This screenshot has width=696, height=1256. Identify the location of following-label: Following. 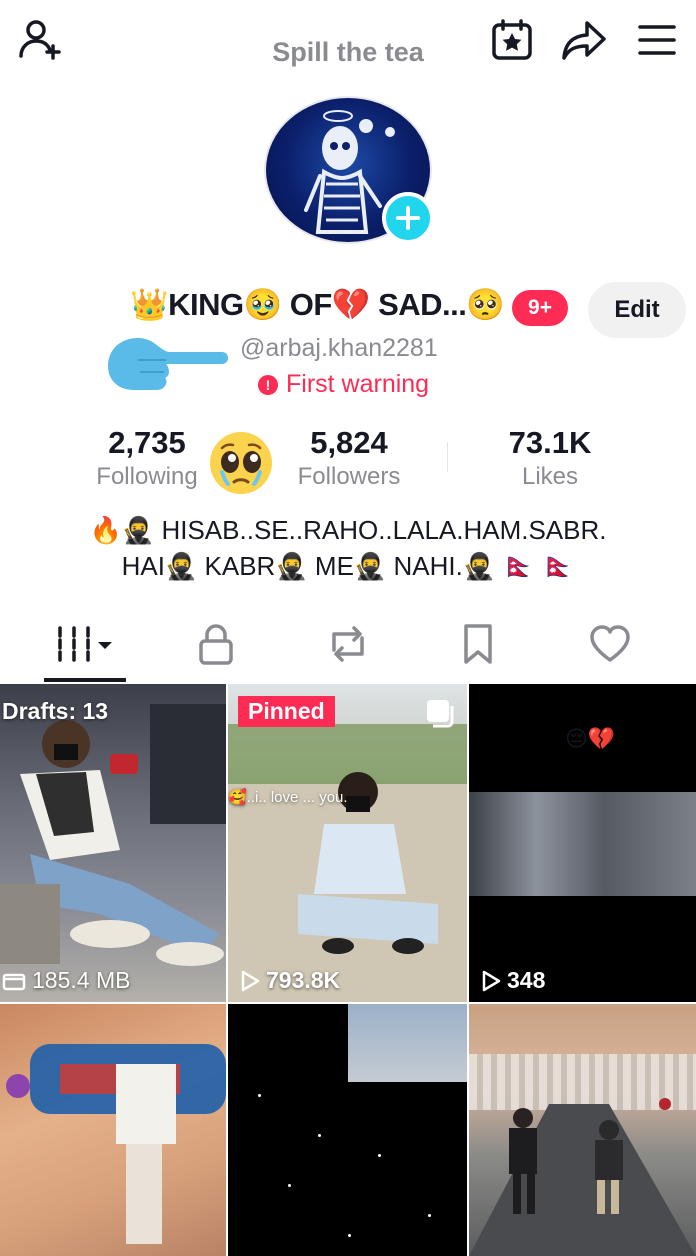
(147, 476).